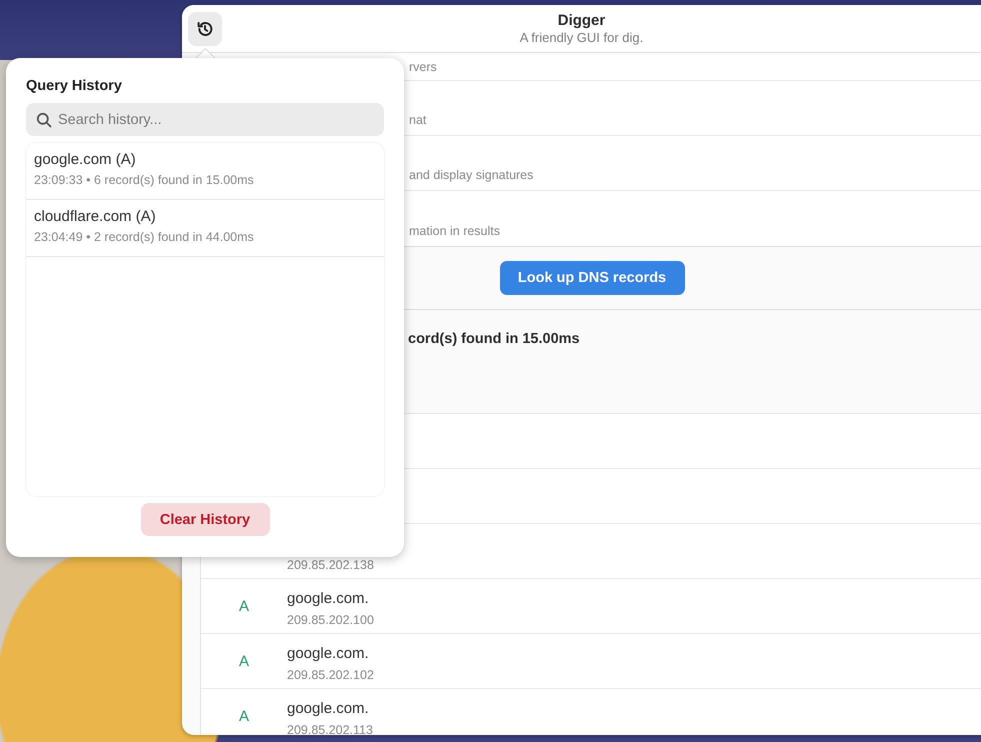 This screenshot has width=981, height=742. What do you see at coordinates (74, 87) in the screenshot?
I see `popover-title: Query History` at bounding box center [74, 87].